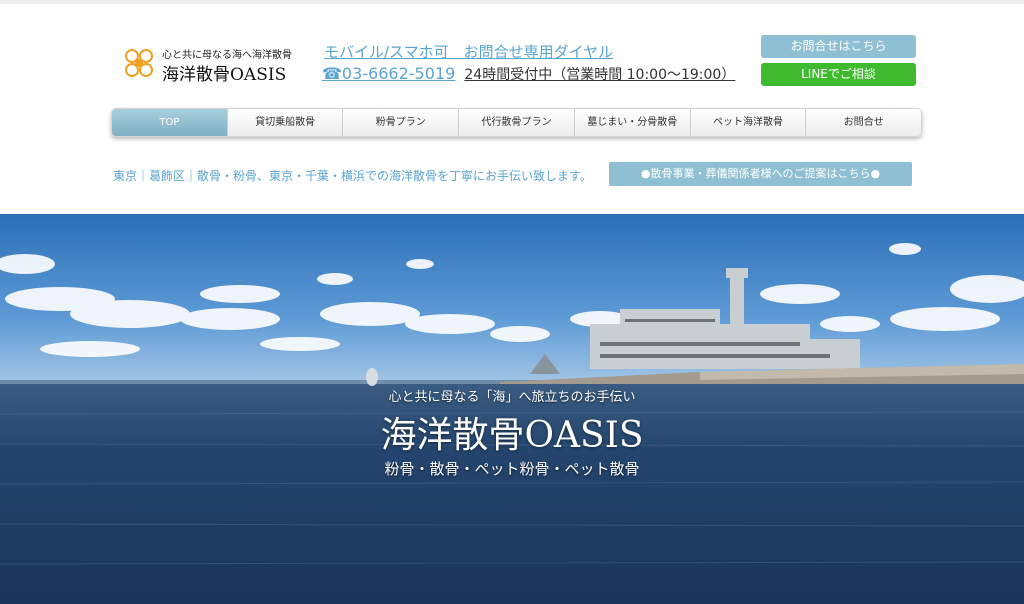 This screenshot has width=1024, height=604. I want to click on phone-row: ☎03-6662-5019 24時間受付中（営業時間 10:00〜19:00）, so click(528, 74).